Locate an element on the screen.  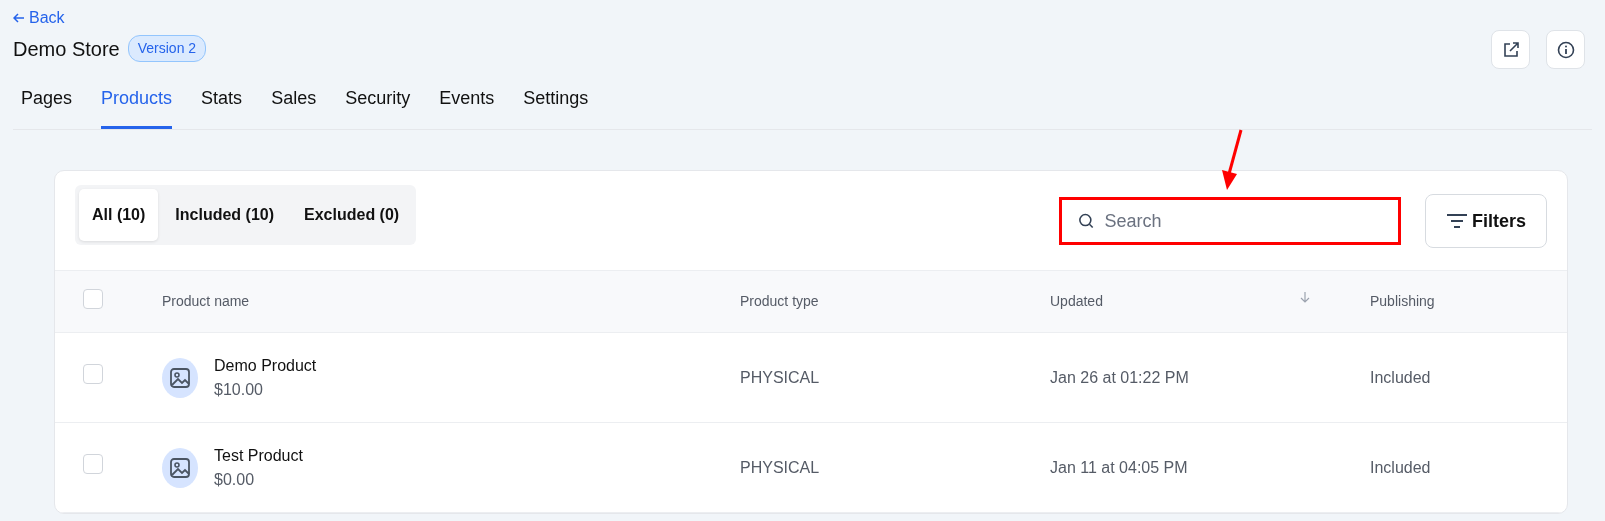
table-cell-text: Jan 26 at 01:22 PM is located at coordinates (1119, 377).